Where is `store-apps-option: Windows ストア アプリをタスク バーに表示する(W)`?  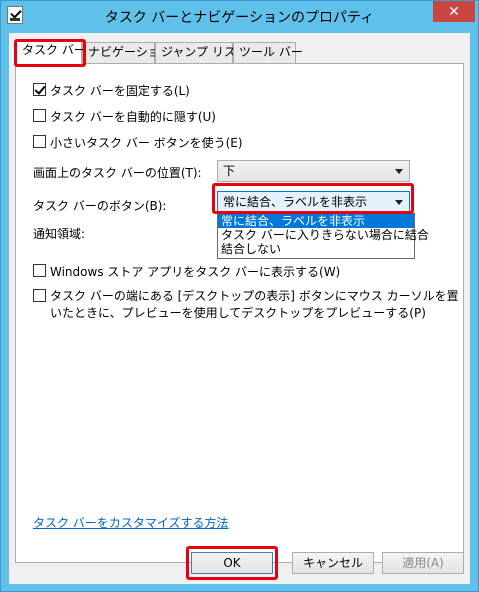
store-apps-option: Windows ストア アプリをタスク バーに表示する(W) is located at coordinates (186, 271).